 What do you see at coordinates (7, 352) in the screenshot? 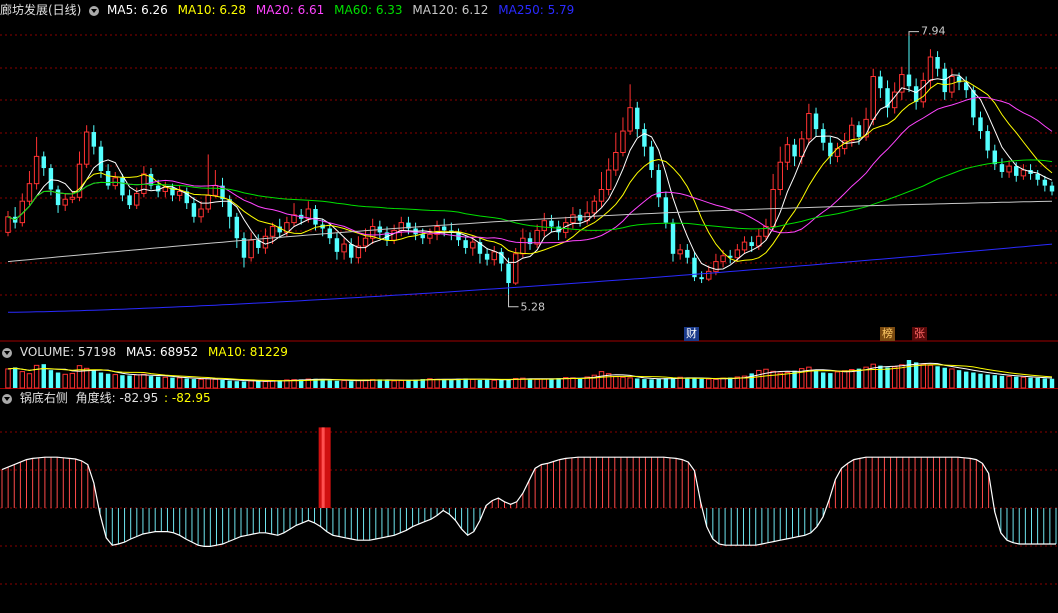
I see `volume-menu-icon` at bounding box center [7, 352].